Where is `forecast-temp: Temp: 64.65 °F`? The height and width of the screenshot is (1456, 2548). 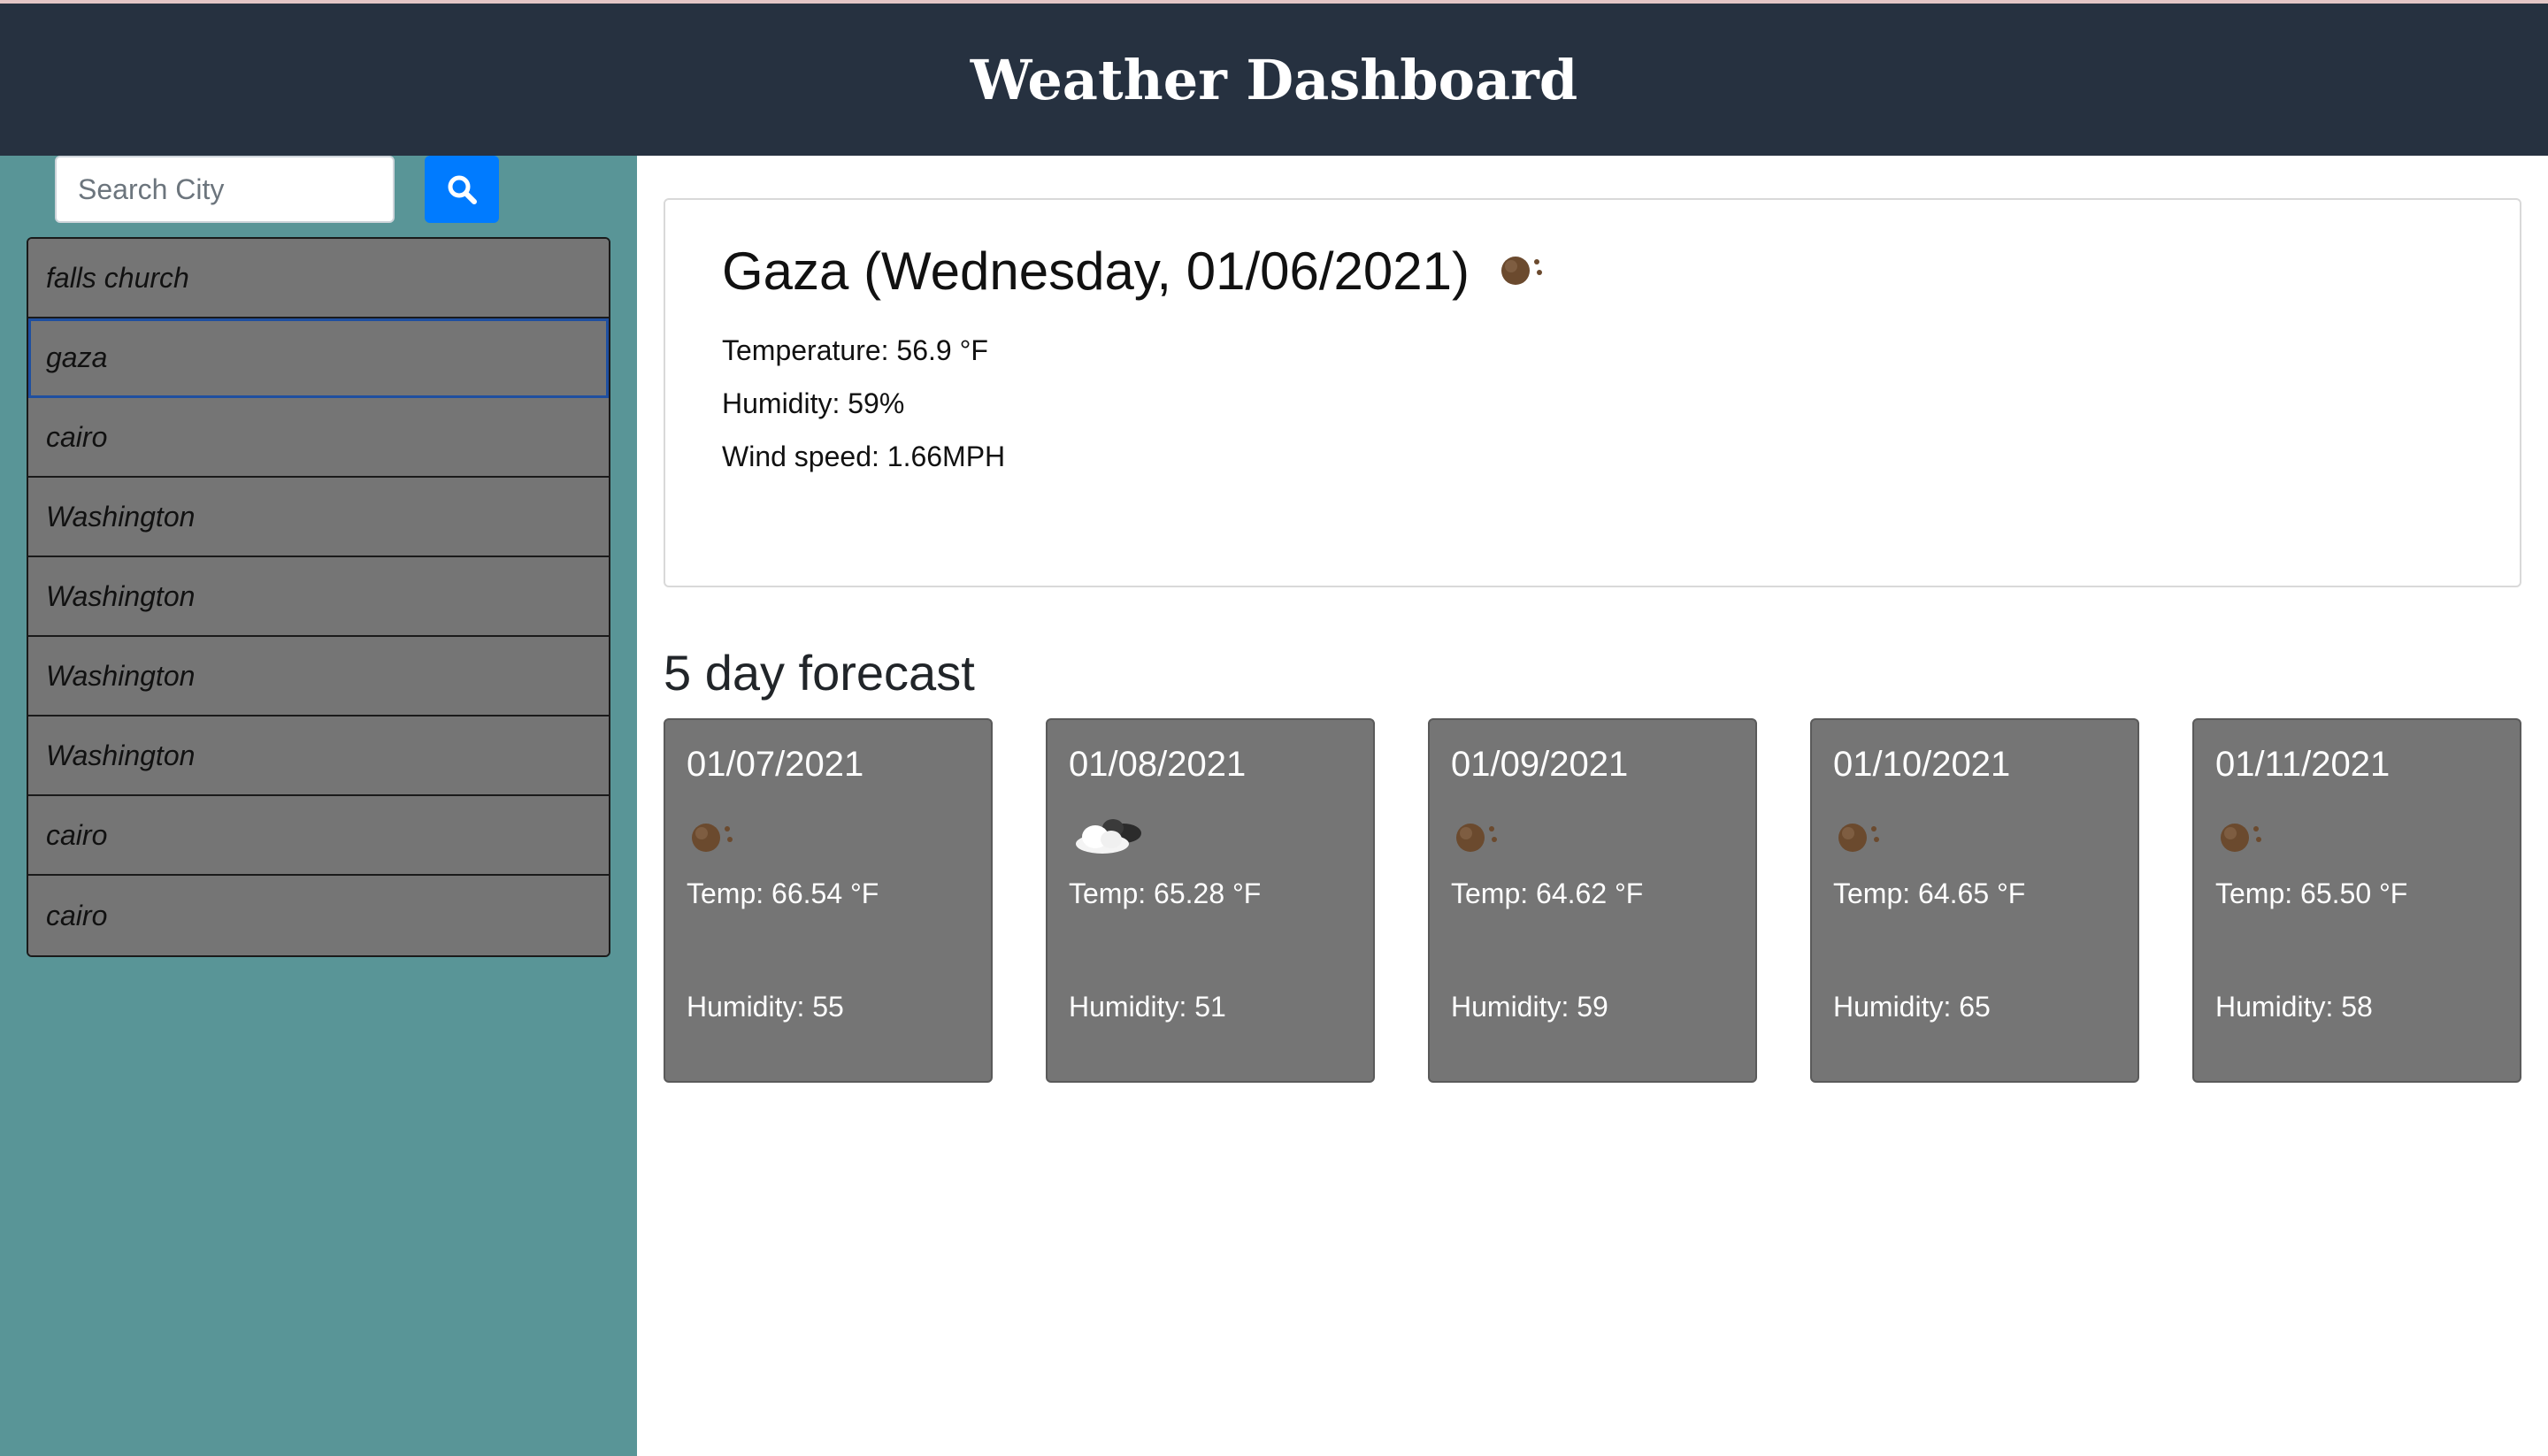 forecast-temp: Temp: 64.65 °F is located at coordinates (1929, 893).